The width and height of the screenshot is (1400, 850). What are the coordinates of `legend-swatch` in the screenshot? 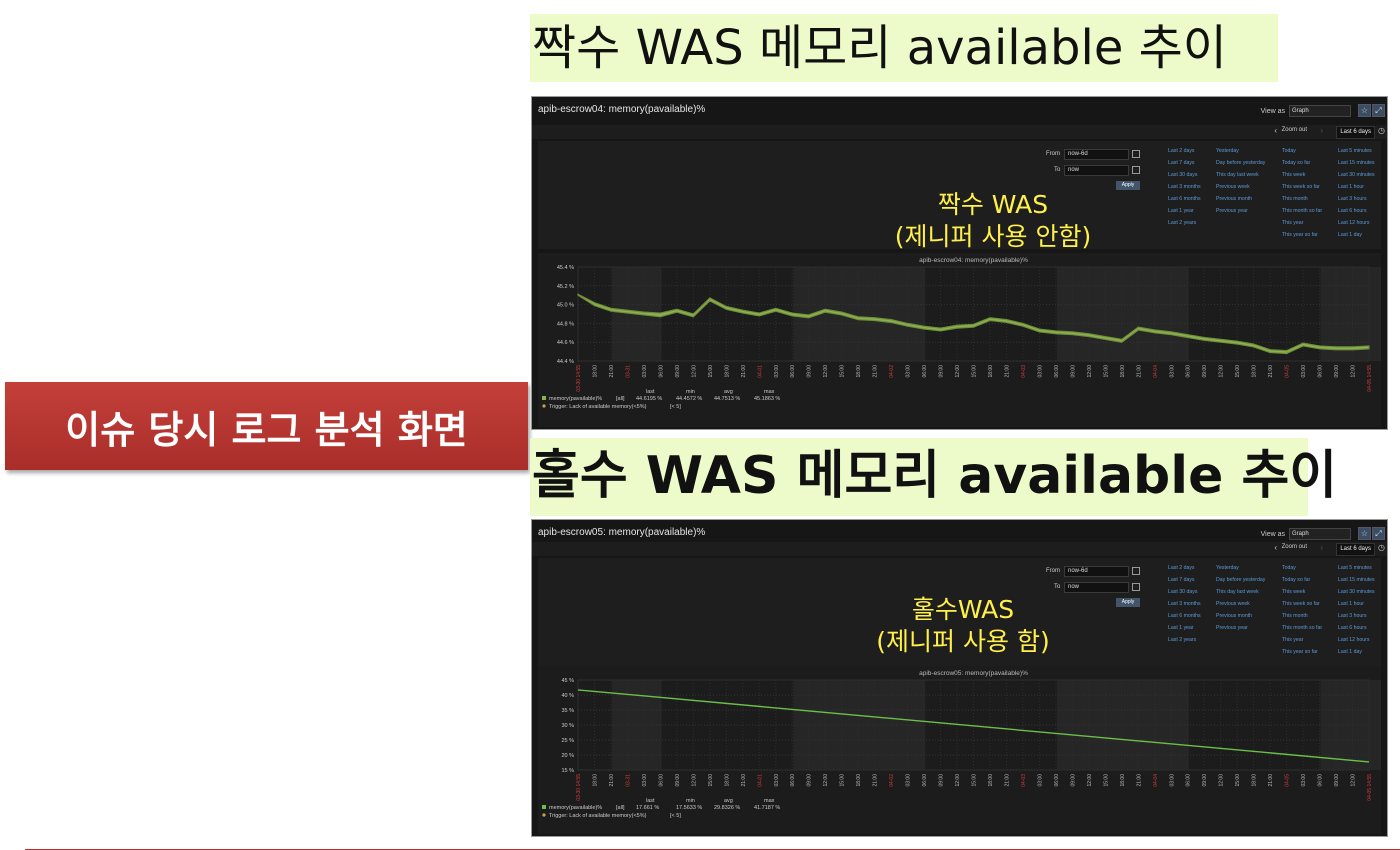 It's located at (544, 398).